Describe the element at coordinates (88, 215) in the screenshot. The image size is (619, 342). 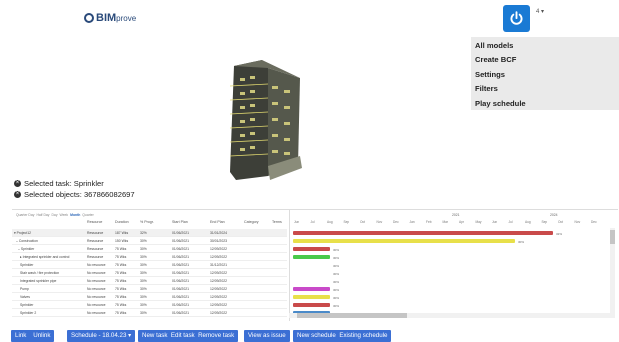
I see `view-mode-quarter: Quarter` at that location.